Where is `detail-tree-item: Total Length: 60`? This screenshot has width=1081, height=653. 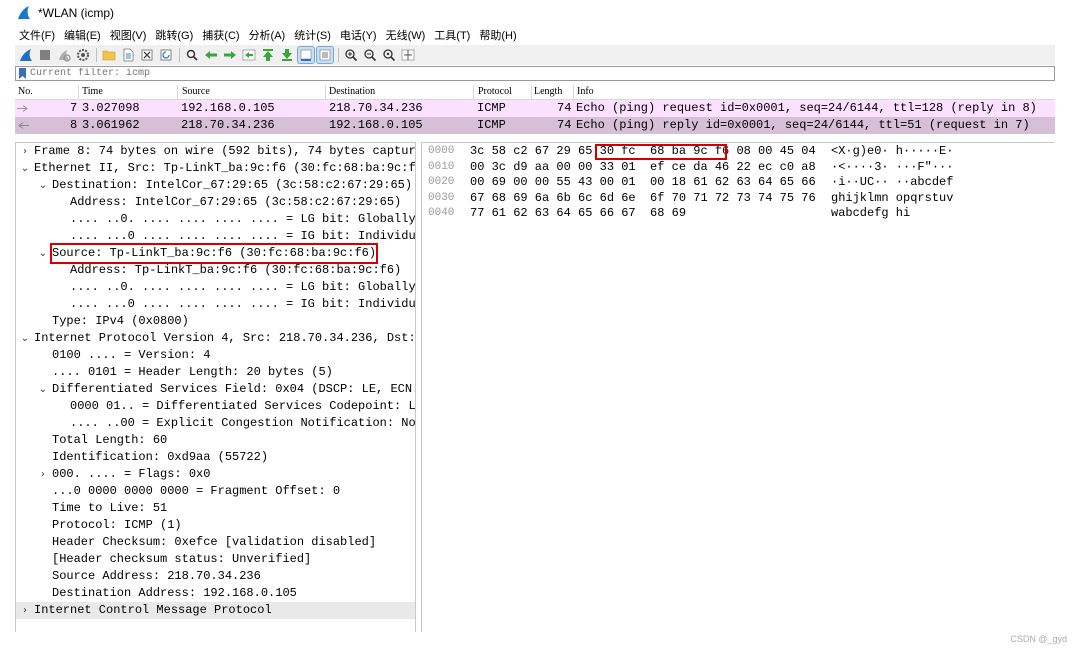
detail-tree-item: Total Length: 60 is located at coordinates (215, 440).